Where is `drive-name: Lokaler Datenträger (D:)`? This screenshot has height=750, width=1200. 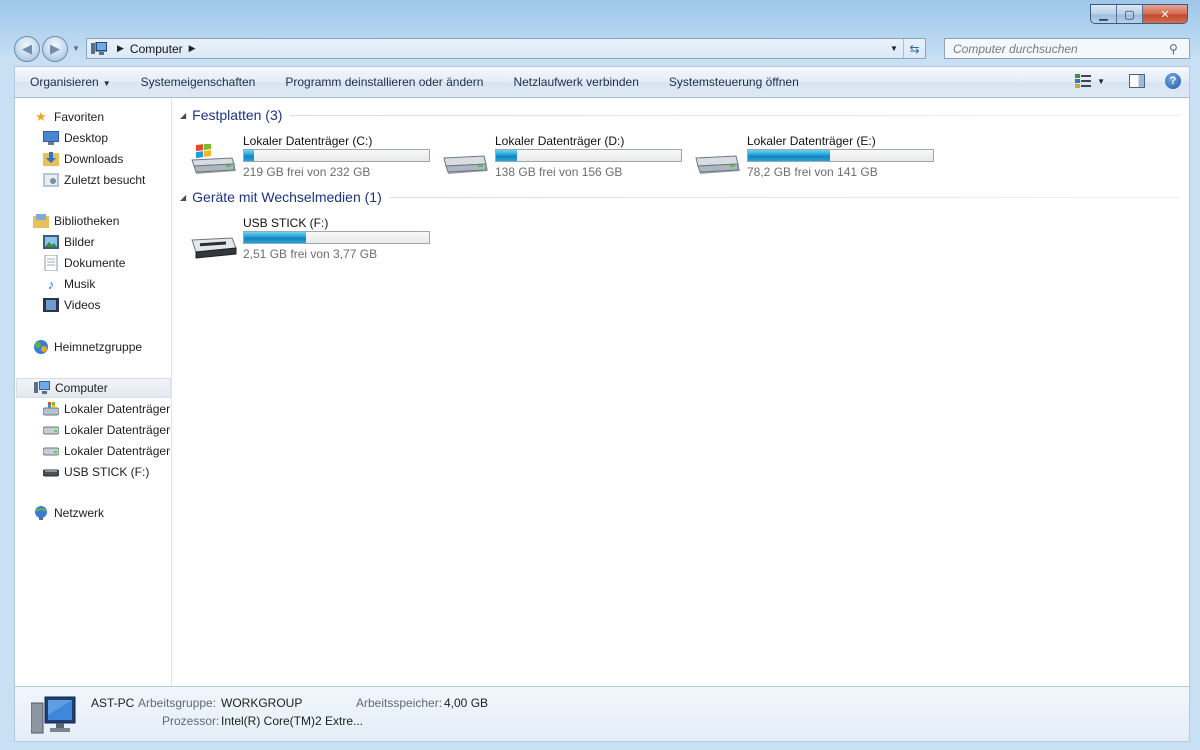
drive-name: Lokaler Datenträger (D:) is located at coordinates (560, 141).